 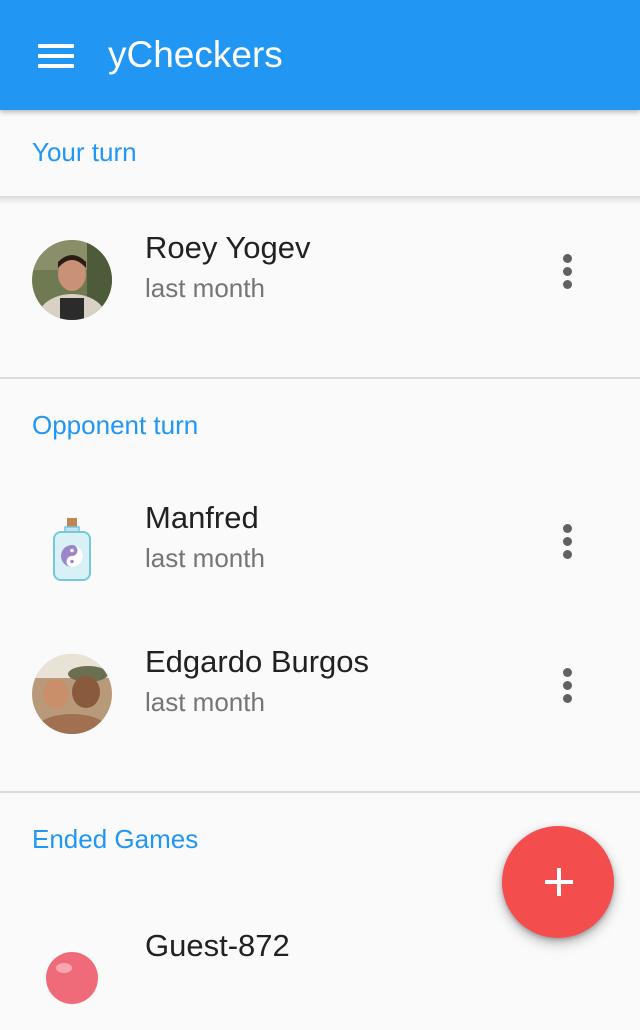 I want to click on game-row-edgardo-burgos: Edgardo Burgos last month, so click(x=320, y=694).